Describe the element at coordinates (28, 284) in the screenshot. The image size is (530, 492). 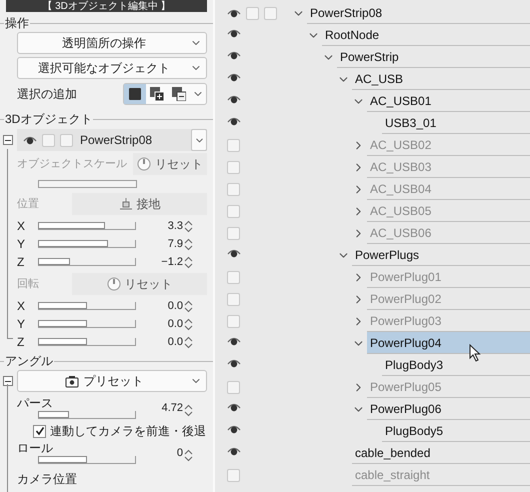
I see `field-label: 回転` at that location.